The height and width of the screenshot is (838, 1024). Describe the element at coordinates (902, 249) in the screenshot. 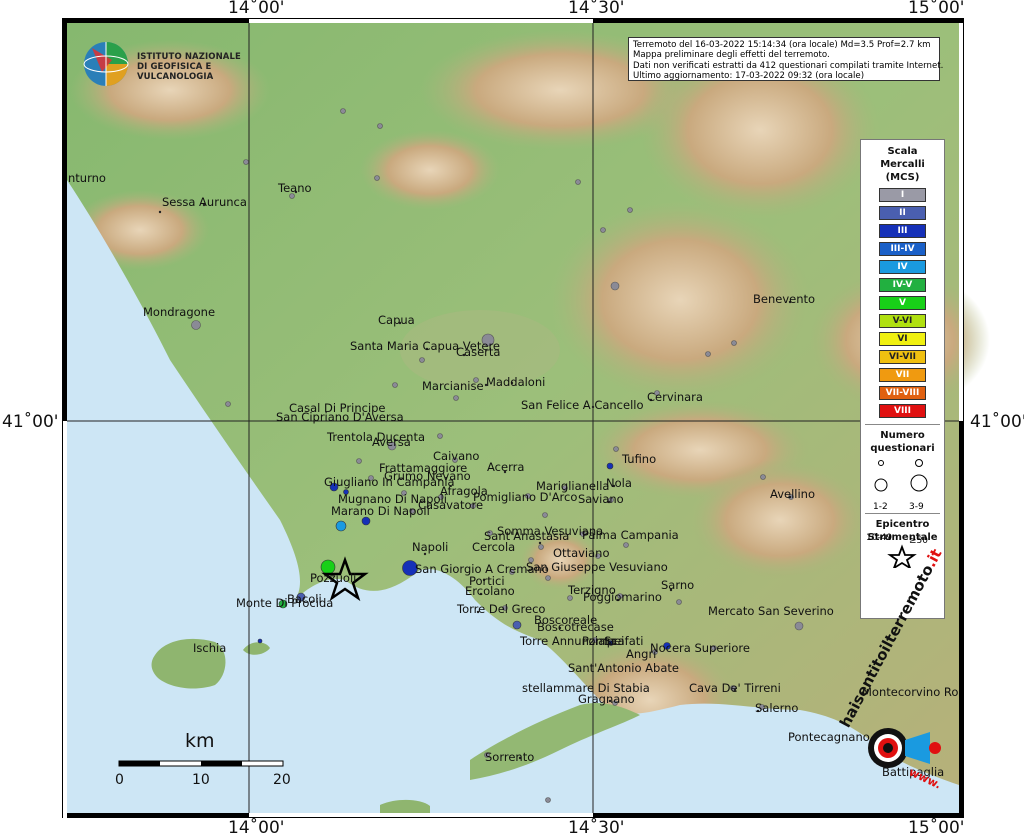

I see `legend-swatch: III-IV` at that location.